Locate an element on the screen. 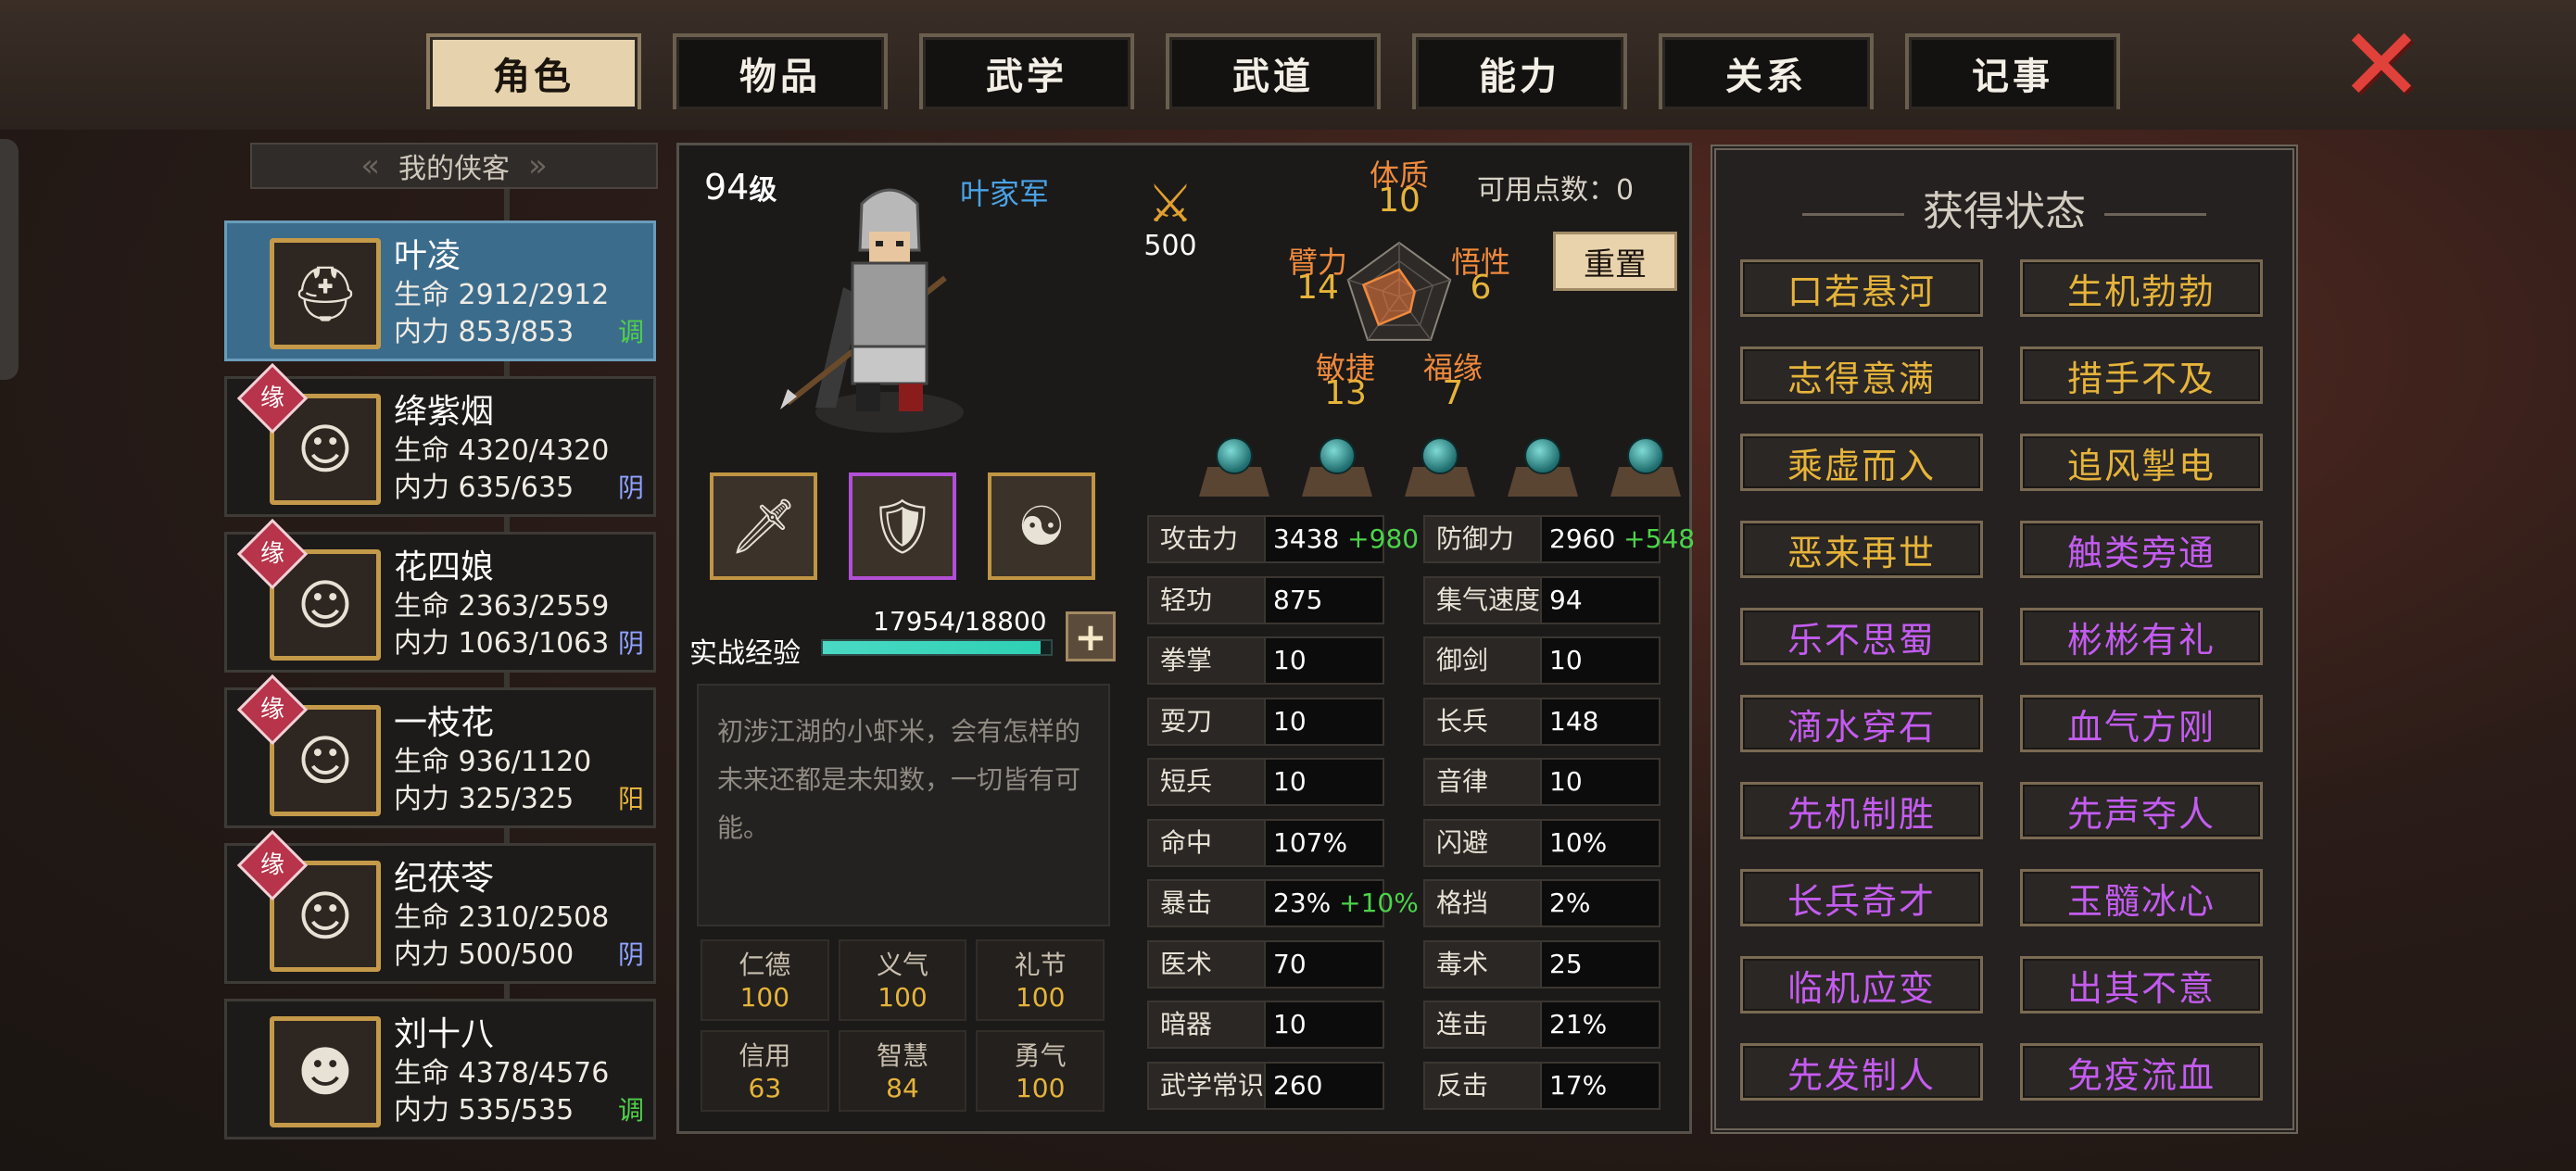 Image resolution: width=2576 pixels, height=1171 pixels. stat-value: 23% is located at coordinates (1302, 903).